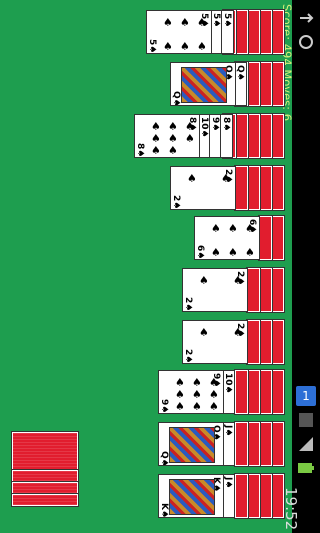 This screenshot has width=320, height=533. I want to click on face-up-card: K♠ K♠, so click(191, 496).